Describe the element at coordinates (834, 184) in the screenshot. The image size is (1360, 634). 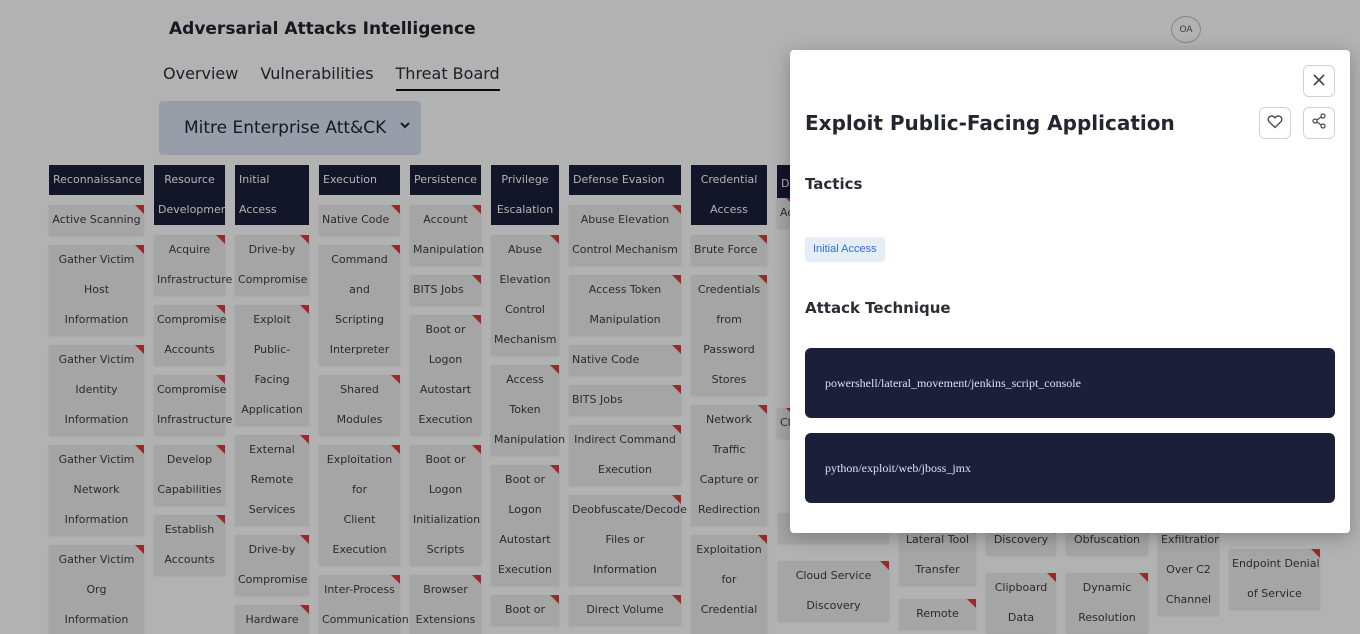
I see `tactics-heading: Tactics` at that location.